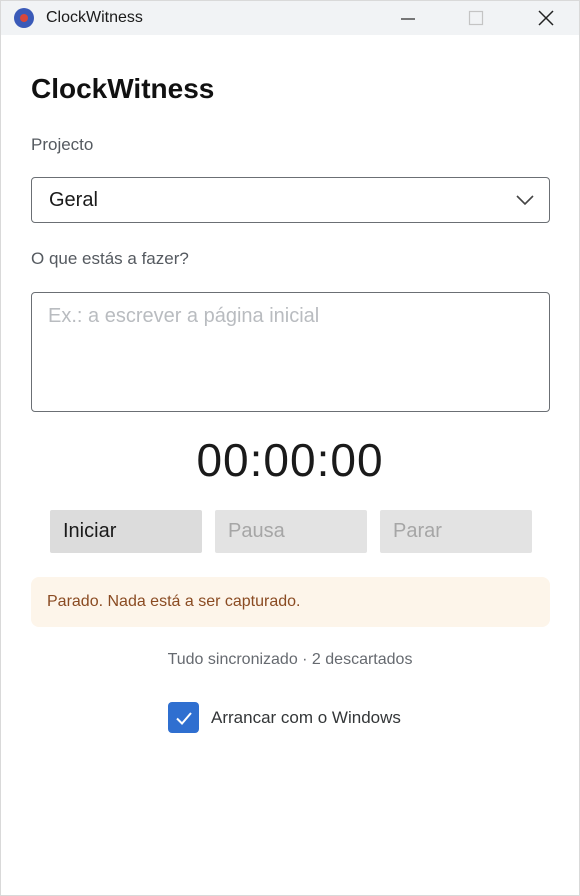 The height and width of the screenshot is (896, 580). What do you see at coordinates (290, 659) in the screenshot?
I see `sync-status: Tudo sincronizado · 2 descartados` at bounding box center [290, 659].